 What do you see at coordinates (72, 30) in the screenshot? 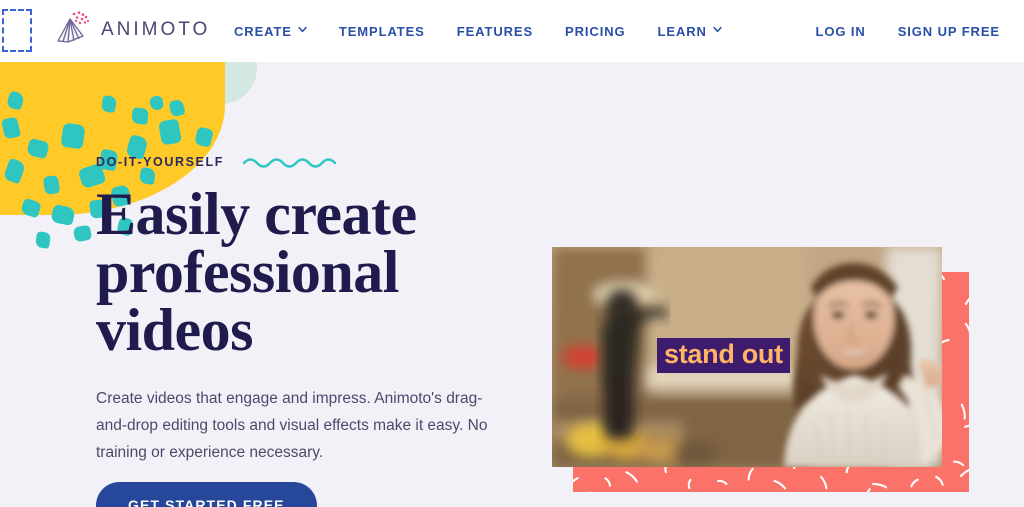
I see `animoto-fan-logo-icon` at bounding box center [72, 30].